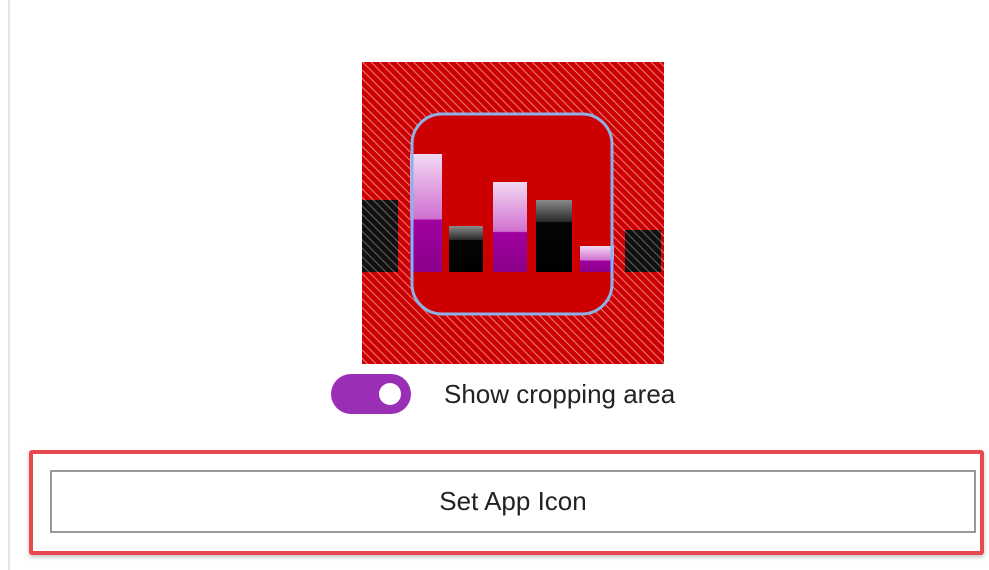 Image resolution: width=989 pixels, height=570 pixels. I want to click on divider, so click(9, 285).